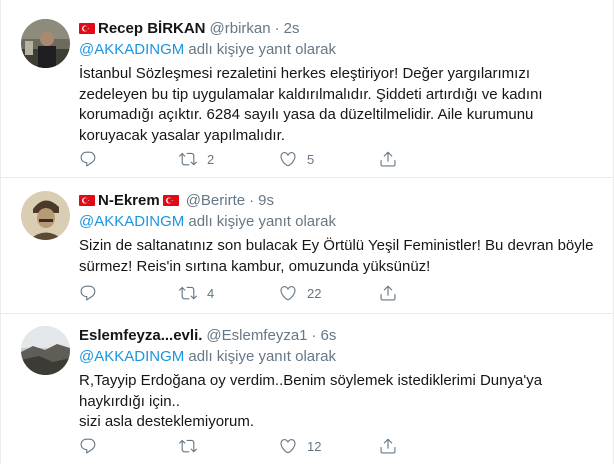 The image size is (614, 464). What do you see at coordinates (292, 28) in the screenshot?
I see `timestamp: 2s` at bounding box center [292, 28].